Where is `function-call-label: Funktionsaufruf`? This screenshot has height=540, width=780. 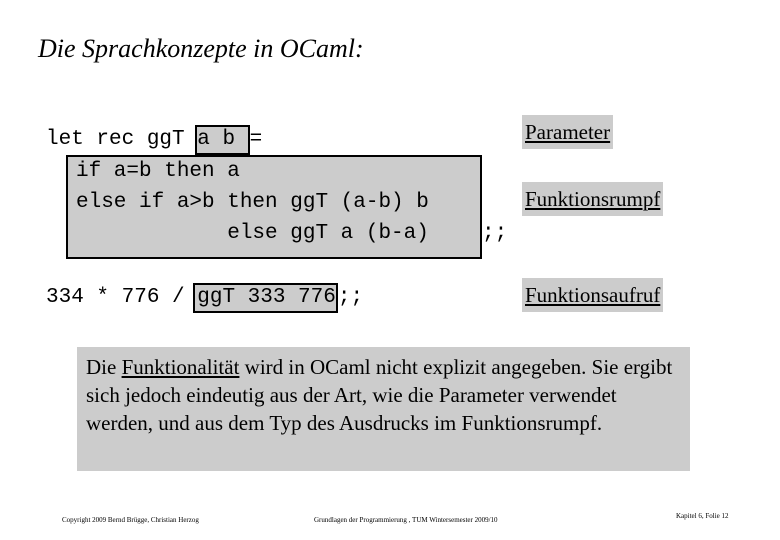 function-call-label: Funktionsaufruf is located at coordinates (593, 295).